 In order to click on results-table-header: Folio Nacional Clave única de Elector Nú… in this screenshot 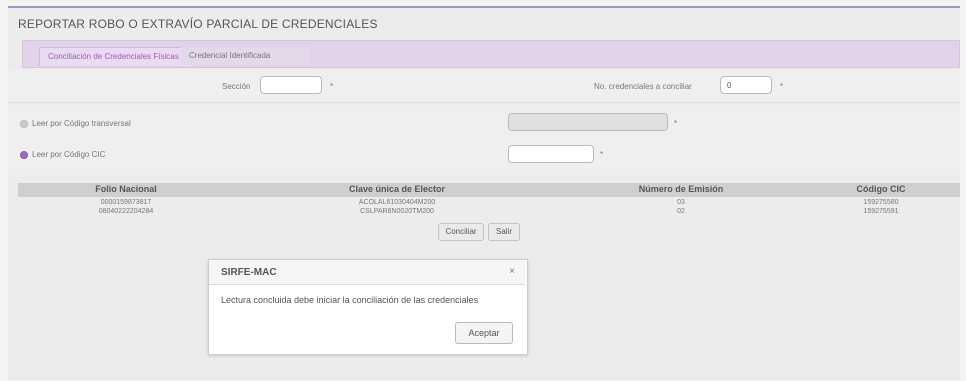, I will do `click(489, 190)`.